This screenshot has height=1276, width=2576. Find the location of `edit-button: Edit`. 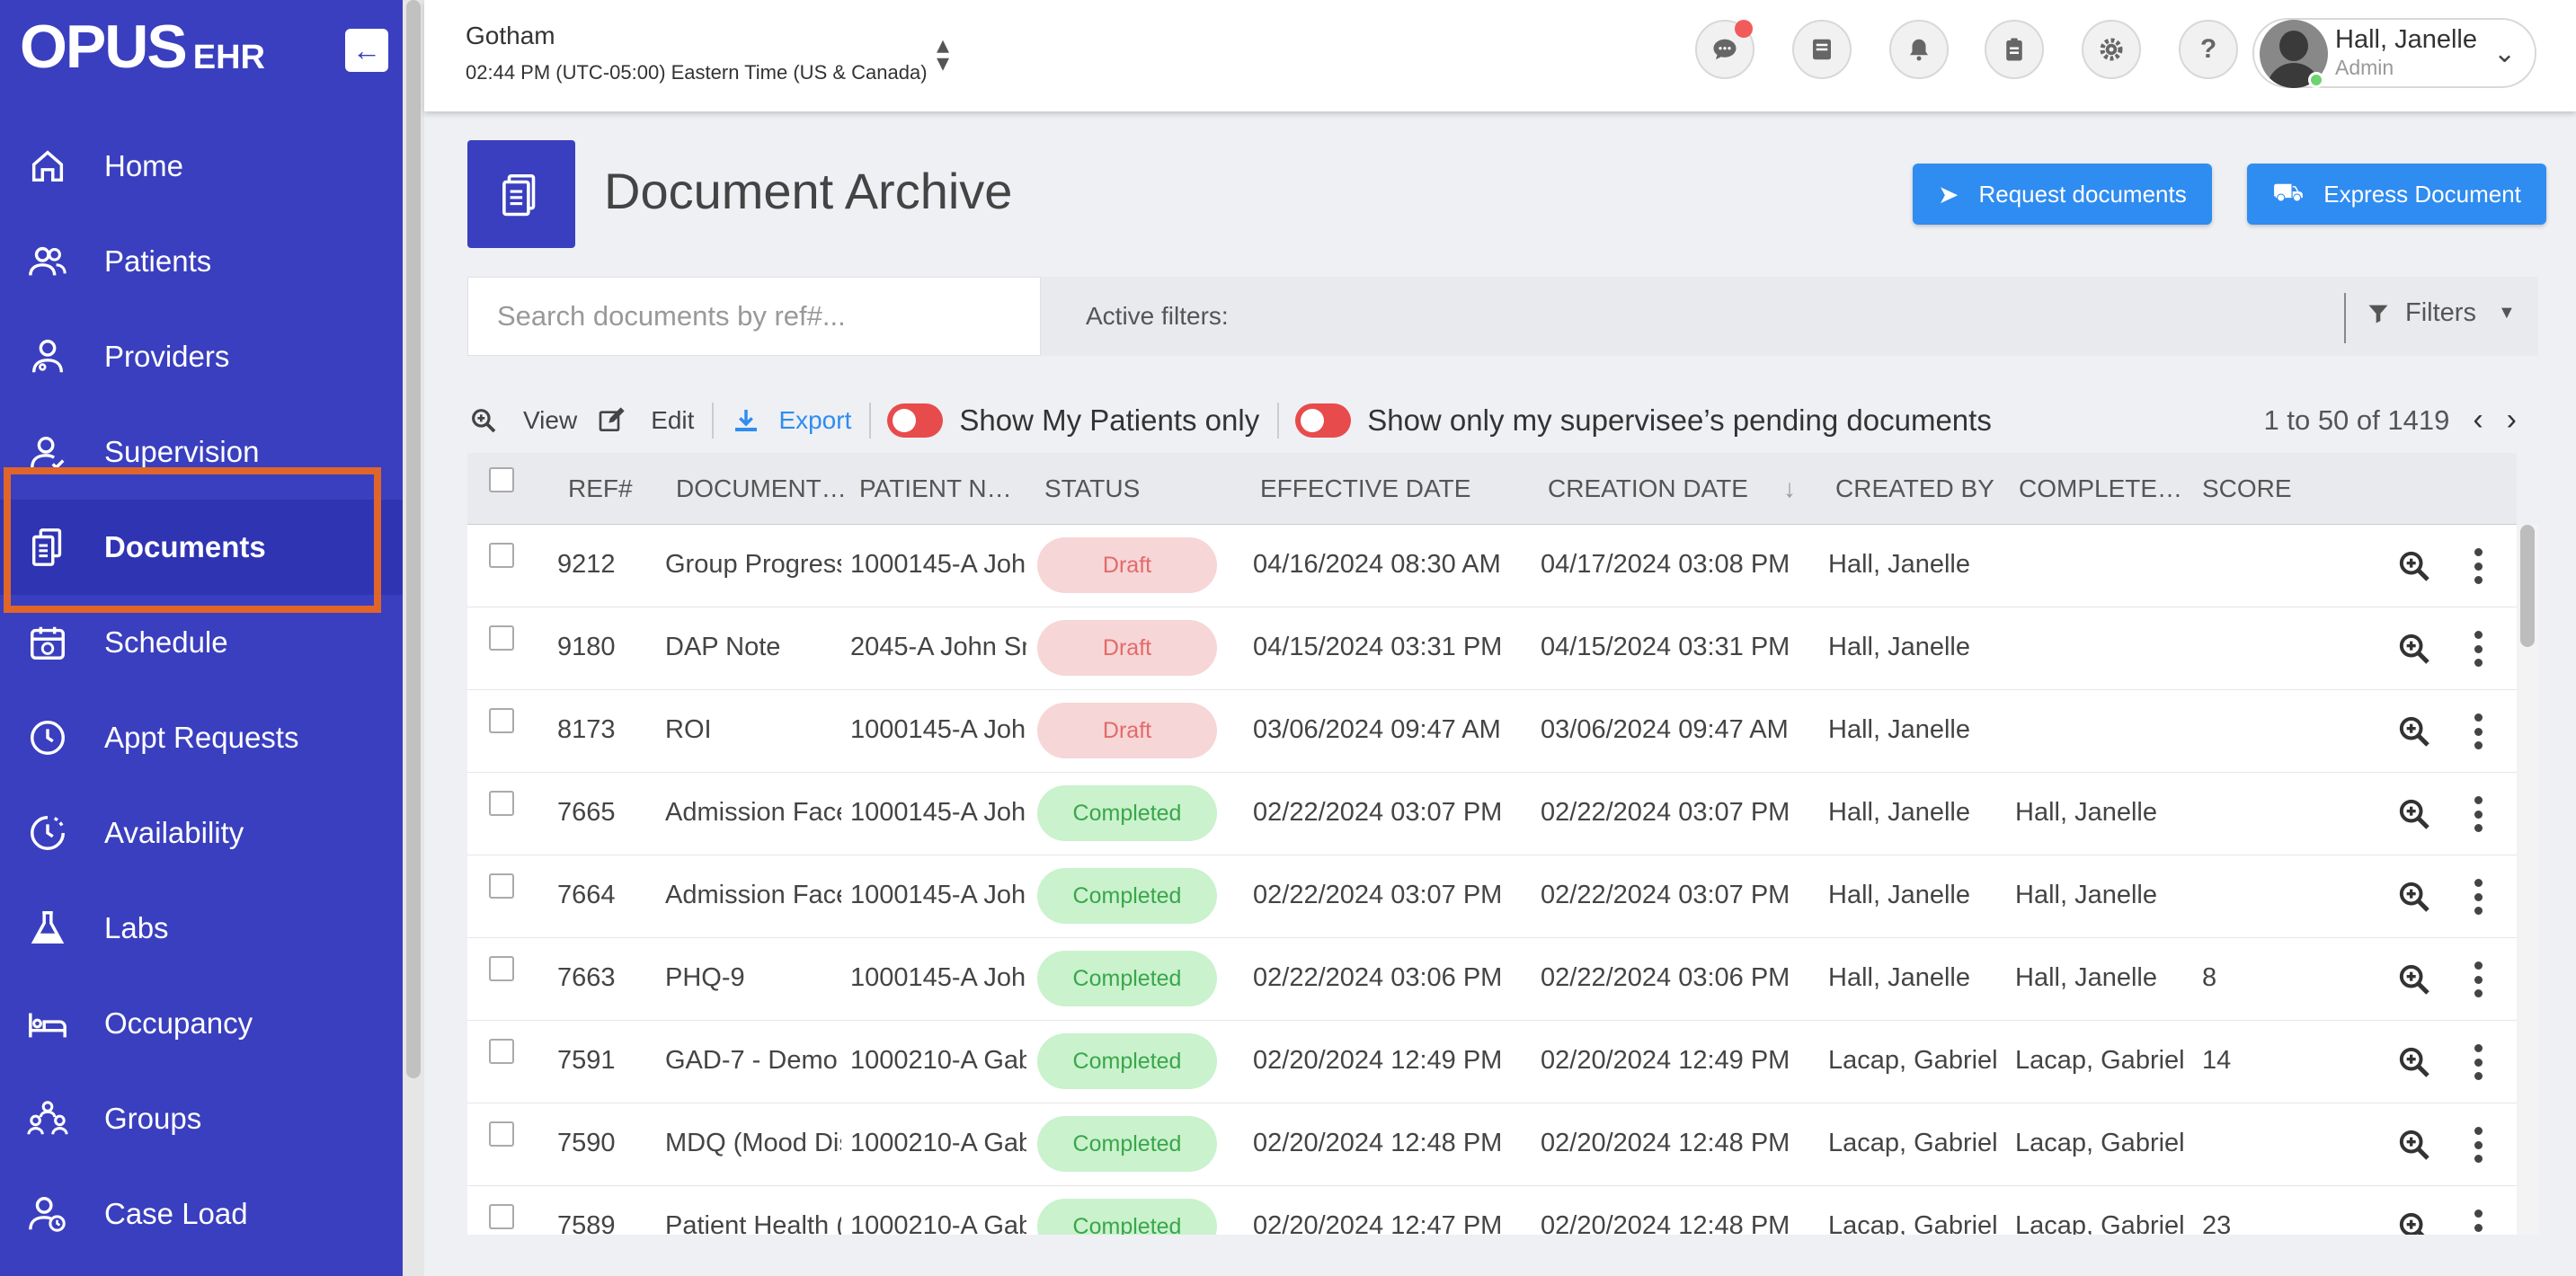

edit-button: Edit is located at coordinates (644, 420).